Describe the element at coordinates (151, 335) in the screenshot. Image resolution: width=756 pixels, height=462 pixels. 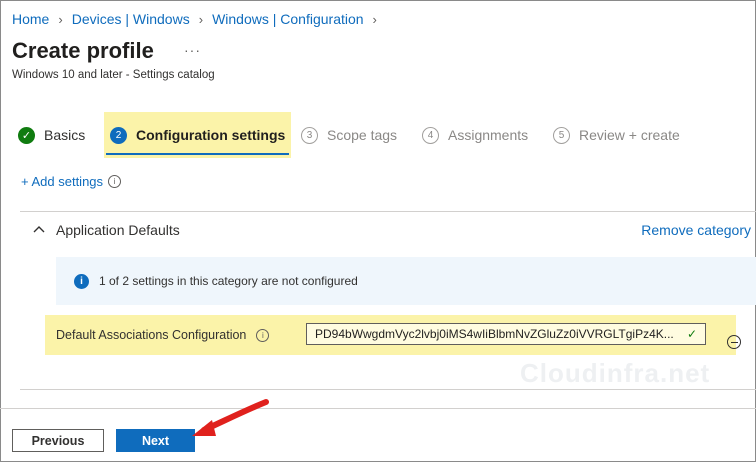
I see `setting-label-text: Default Associations Configuration` at that location.